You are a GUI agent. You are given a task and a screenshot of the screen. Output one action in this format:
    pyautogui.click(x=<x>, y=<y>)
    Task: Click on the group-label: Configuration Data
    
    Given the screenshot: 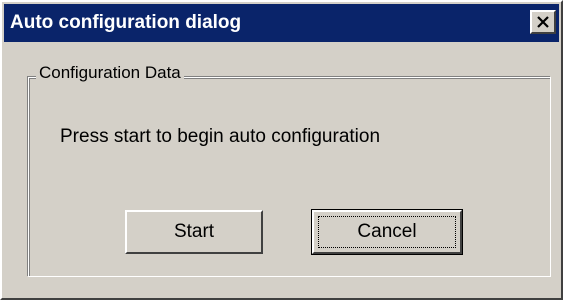 What is the action you would take?
    pyautogui.click(x=110, y=73)
    